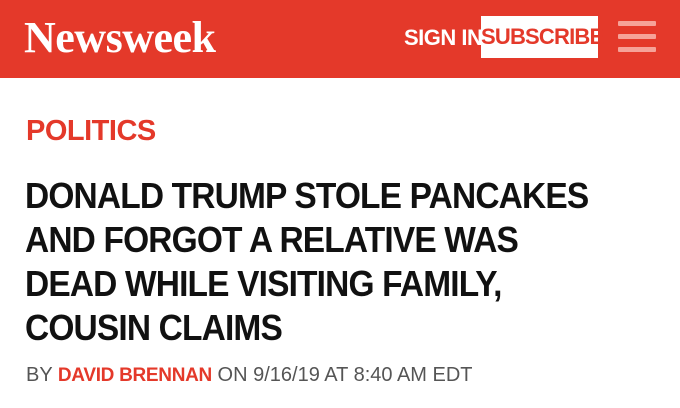 Image resolution: width=680 pixels, height=408 pixels. I want to click on hamburger-menu-icon, so click(637, 37).